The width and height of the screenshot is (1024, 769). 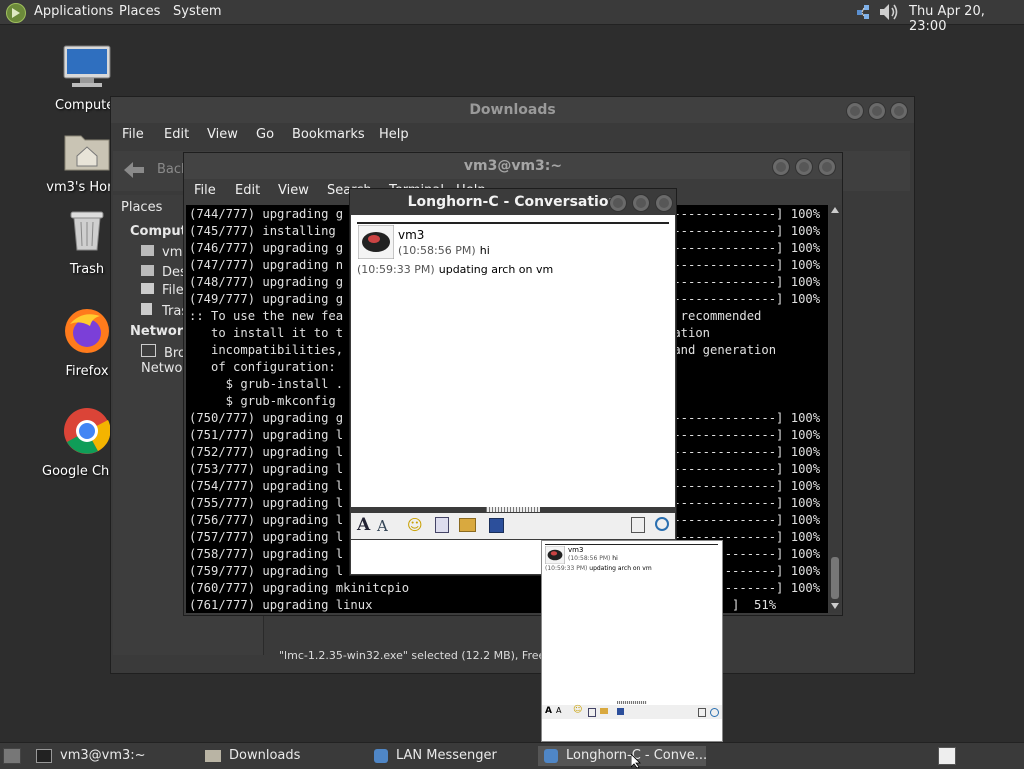 I want to click on window-title: Longhorn-C - Conversation, so click(x=513, y=202).